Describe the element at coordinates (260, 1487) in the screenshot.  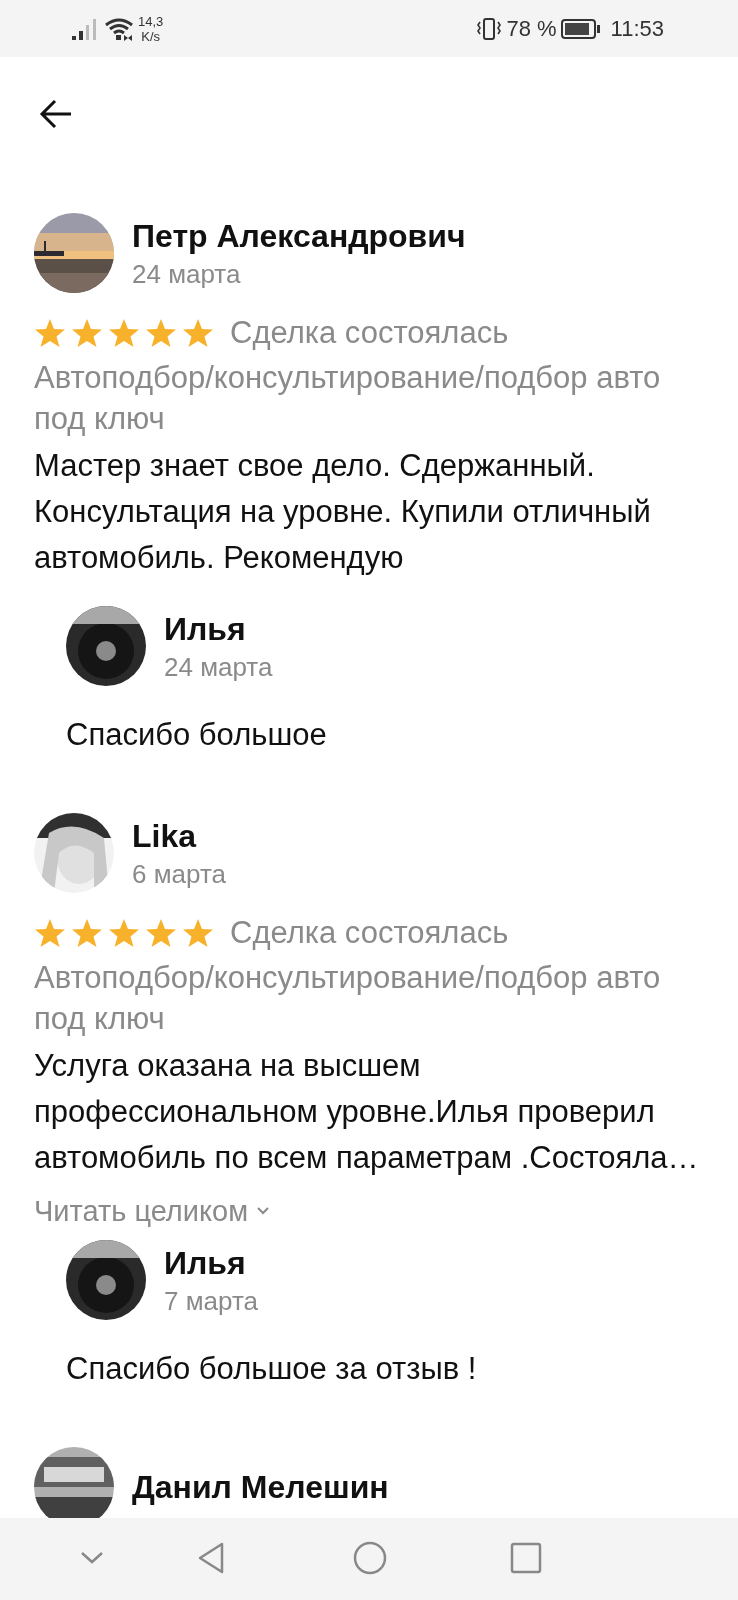
I see `author-name: Данил Мелешин` at that location.